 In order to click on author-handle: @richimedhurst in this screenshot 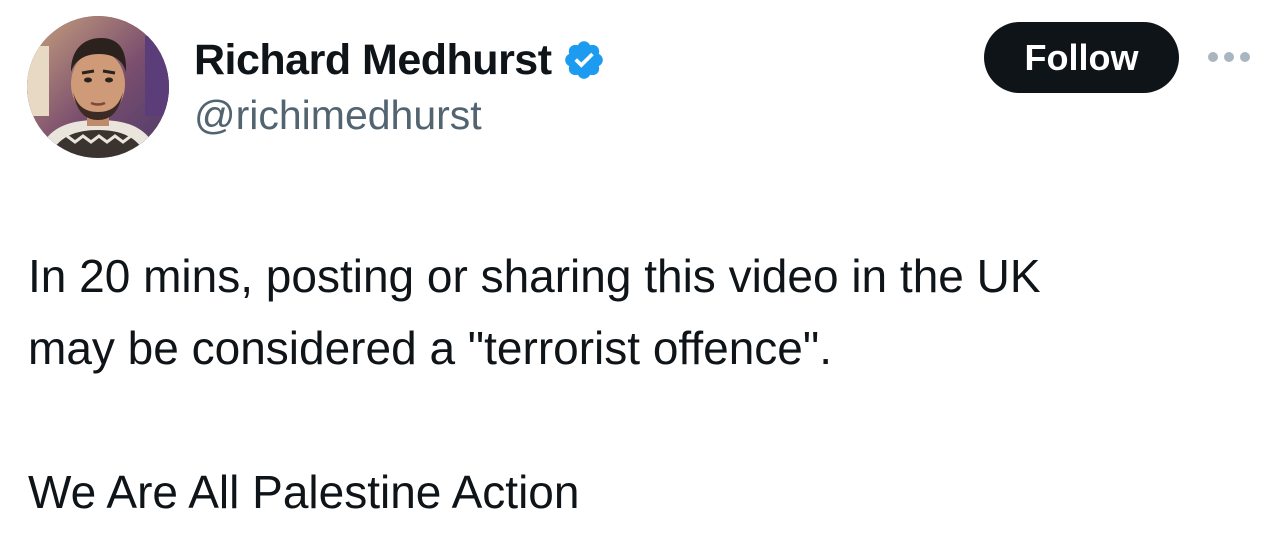, I will do `click(338, 115)`.